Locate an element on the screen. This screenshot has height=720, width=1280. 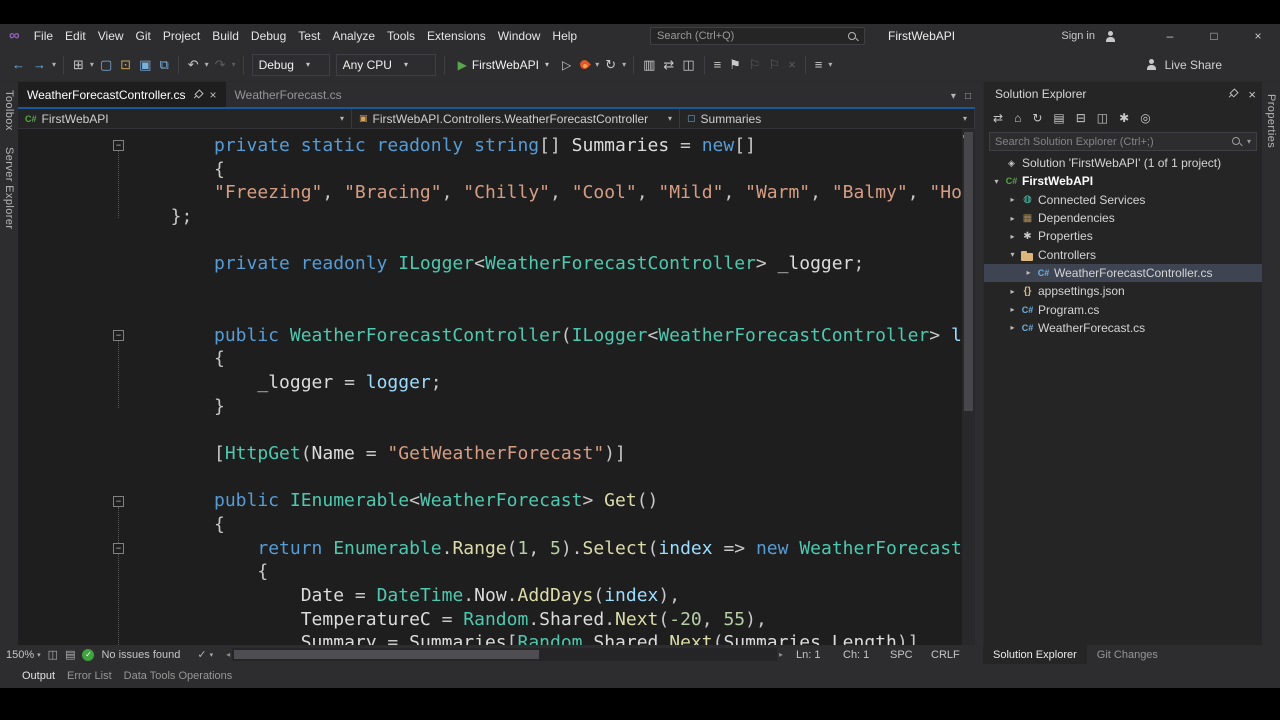
sign-in-link: Sign in is located at coordinates (1078, 36).